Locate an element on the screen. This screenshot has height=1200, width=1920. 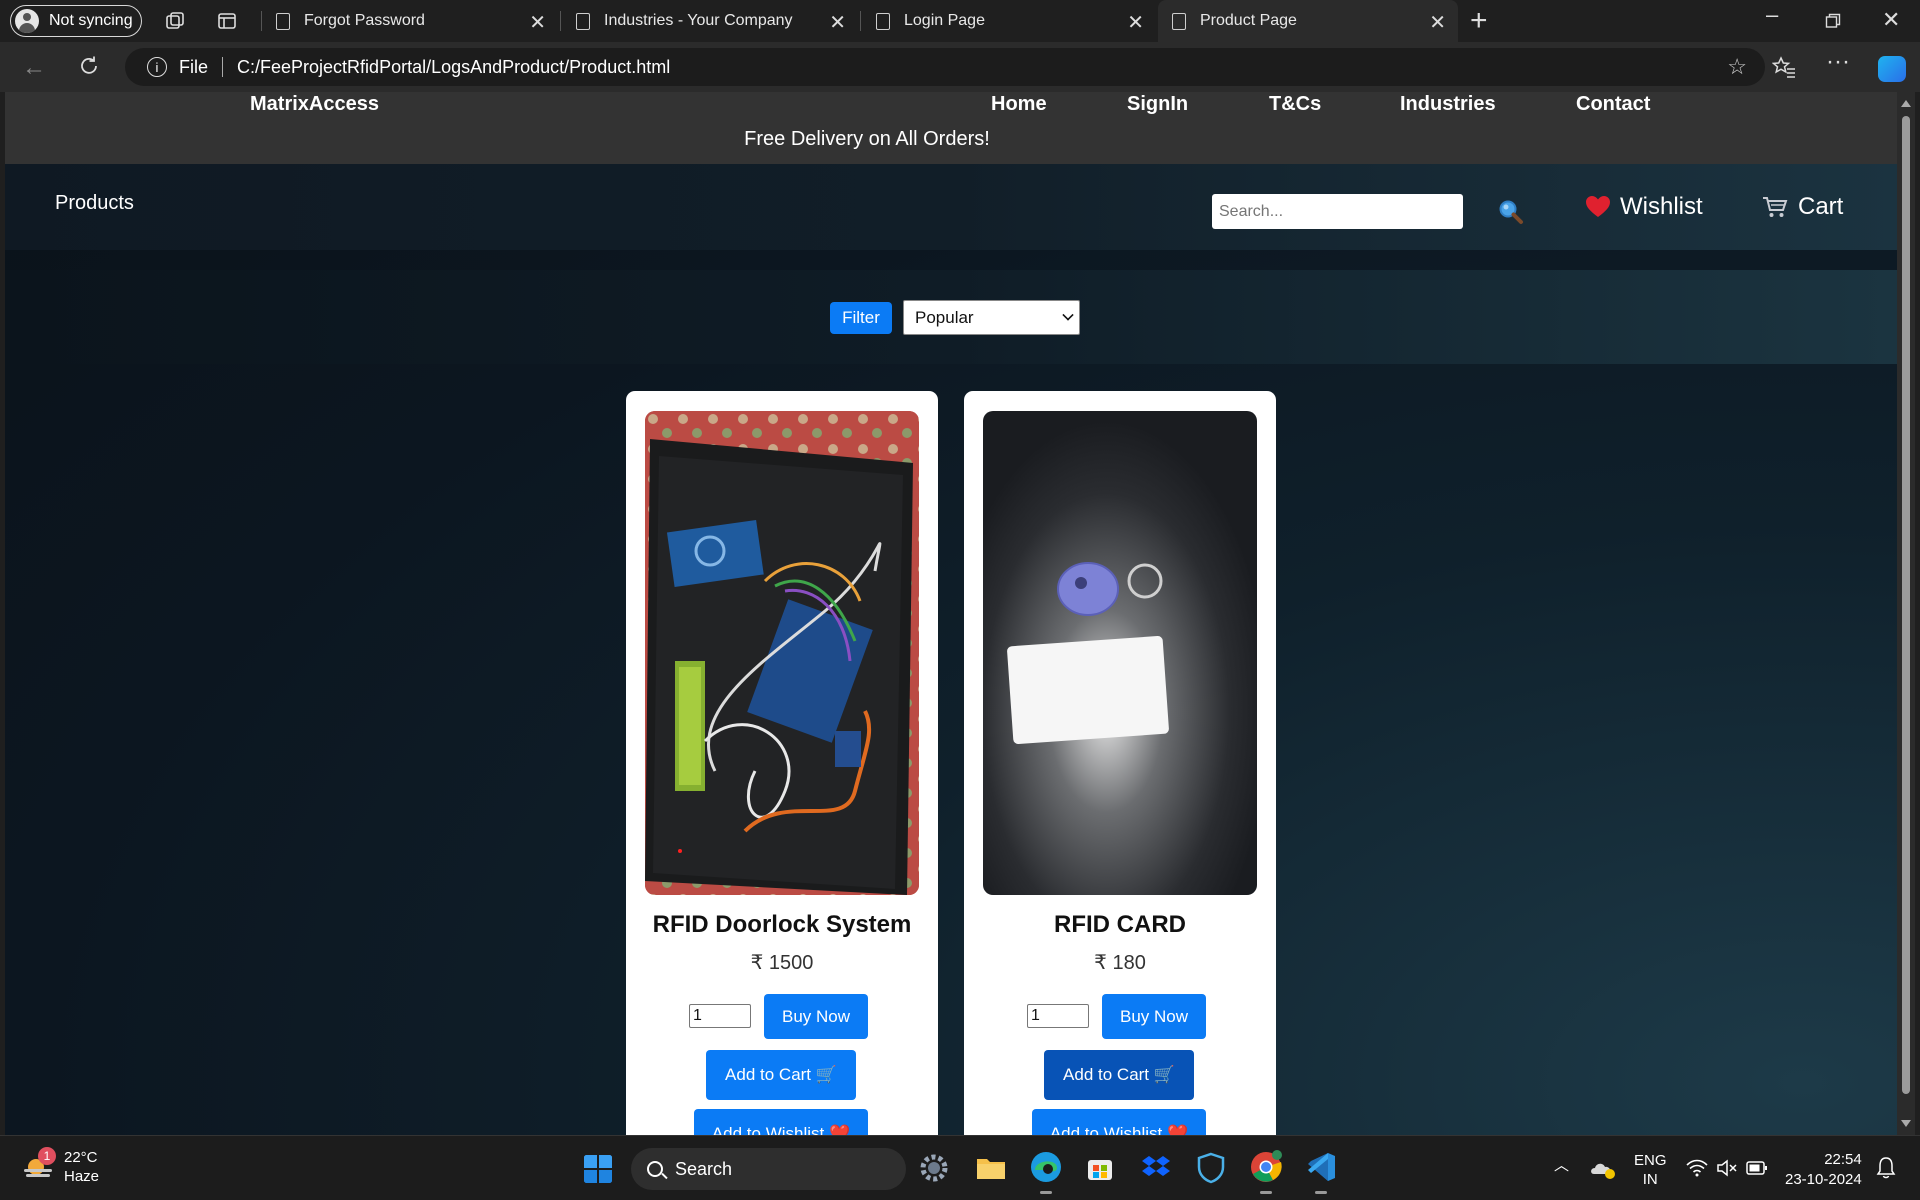
tab-login-page: Login Page ✕ is located at coordinates (1009, 21).